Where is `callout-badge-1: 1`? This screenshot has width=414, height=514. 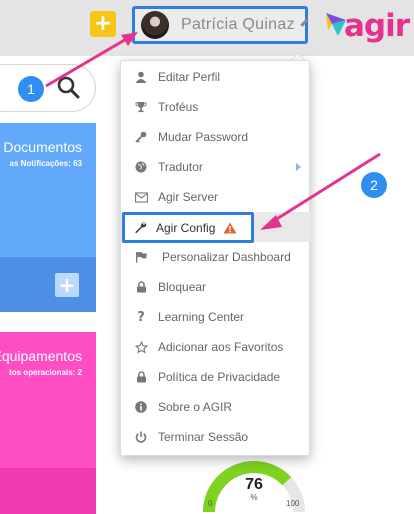 callout-badge-1: 1 is located at coordinates (31, 89).